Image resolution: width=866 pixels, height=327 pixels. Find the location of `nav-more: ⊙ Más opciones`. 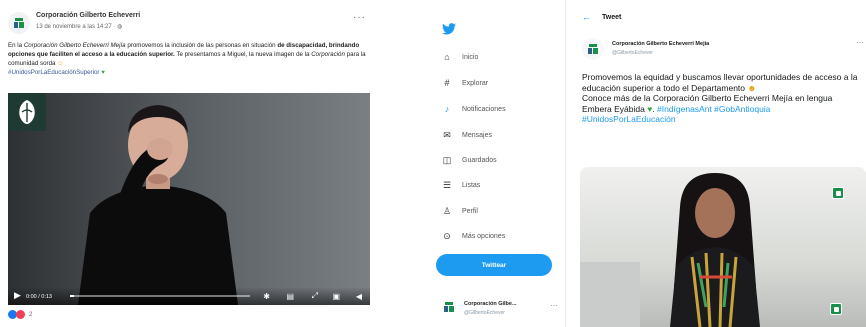

nav-more: ⊙ Más opciones is located at coordinates (473, 236).